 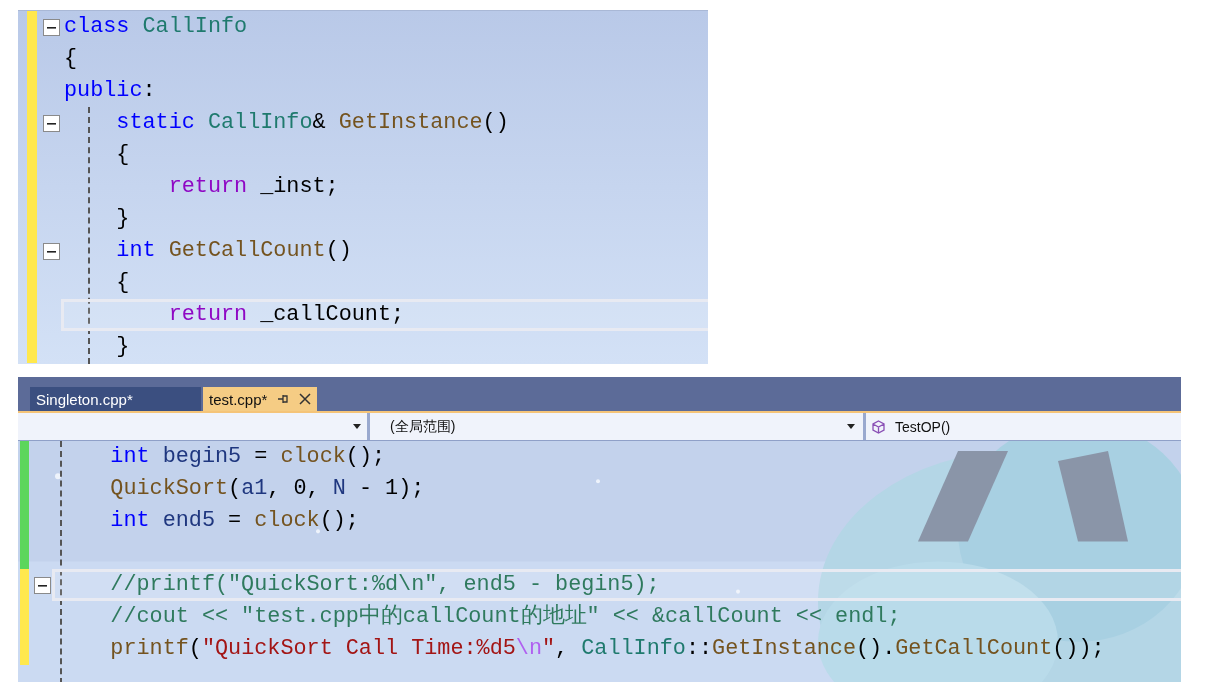 What do you see at coordinates (878, 426) in the screenshot?
I see `cube-icon` at bounding box center [878, 426].